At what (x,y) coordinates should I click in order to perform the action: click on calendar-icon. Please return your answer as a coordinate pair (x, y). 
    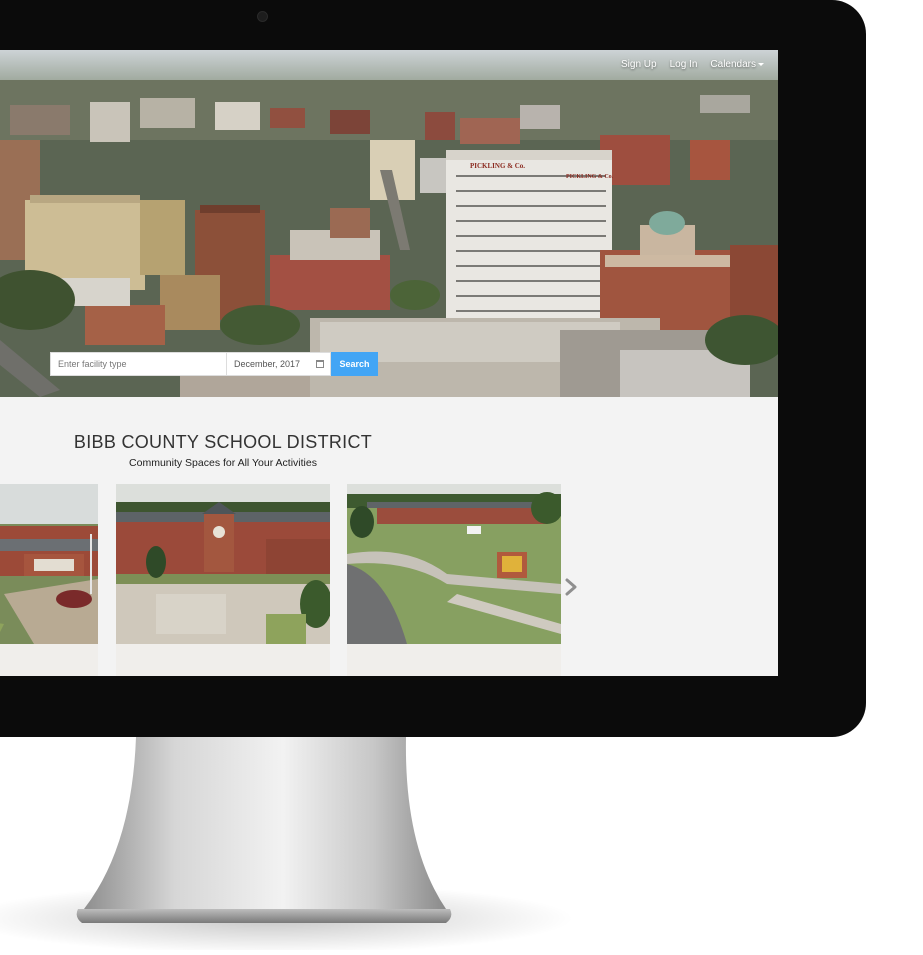
    Looking at the image, I should click on (320, 364).